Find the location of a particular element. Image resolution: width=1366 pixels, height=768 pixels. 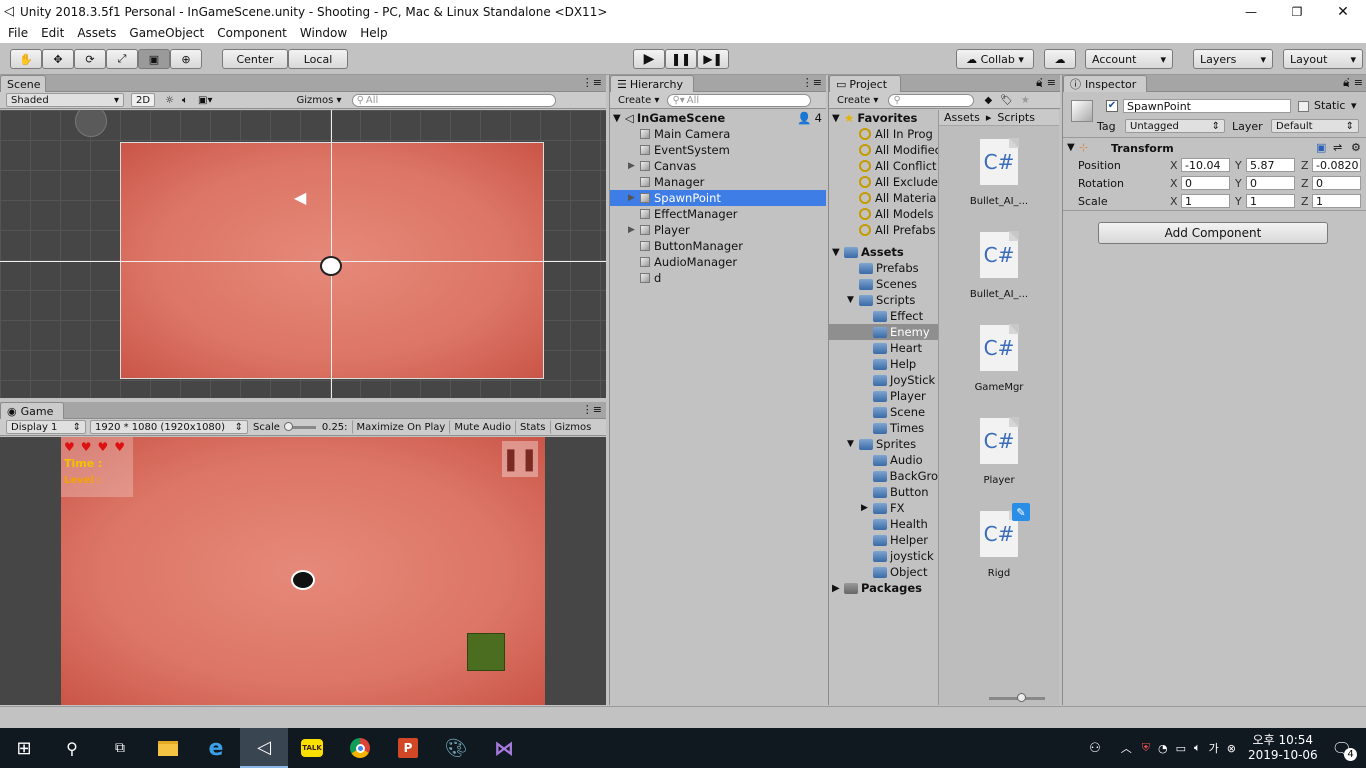

task-view-icon: ⧉ is located at coordinates (120, 748).